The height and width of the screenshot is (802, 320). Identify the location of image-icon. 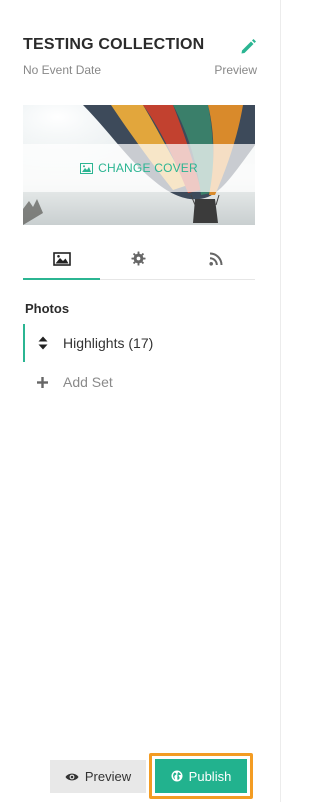
(61, 258).